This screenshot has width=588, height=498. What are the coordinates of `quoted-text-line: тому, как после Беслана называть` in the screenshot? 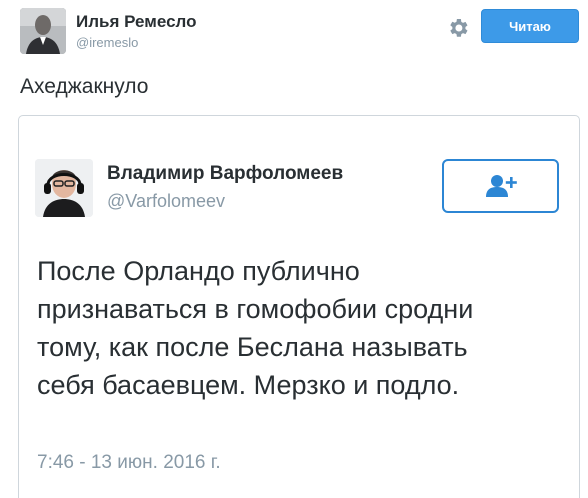 It's located at (252, 347).